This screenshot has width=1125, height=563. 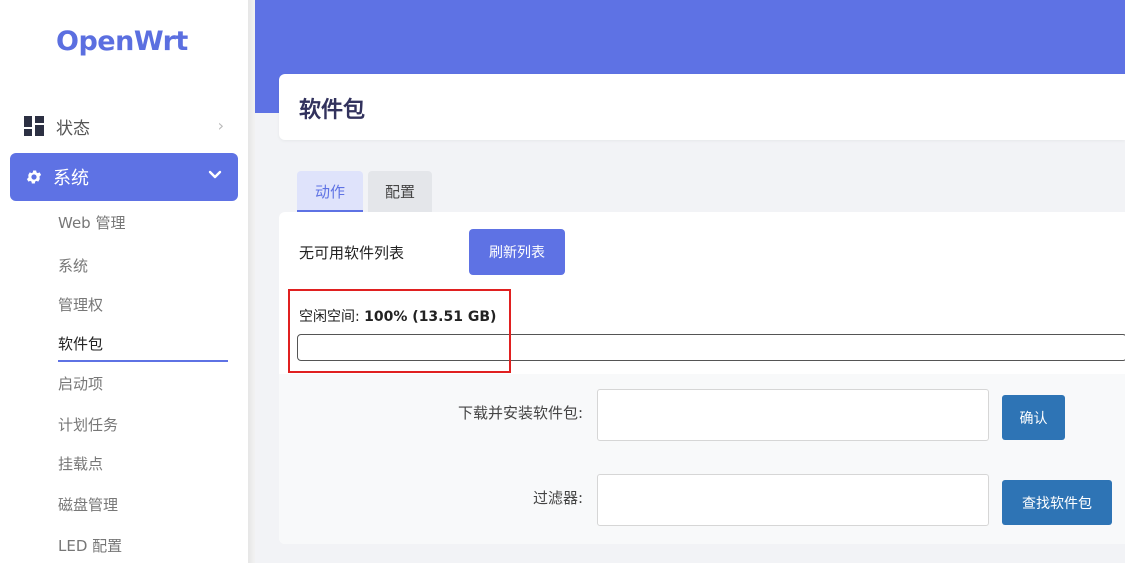 What do you see at coordinates (1057, 502) in the screenshot?
I see `find-package-button: 查找软件包` at bounding box center [1057, 502].